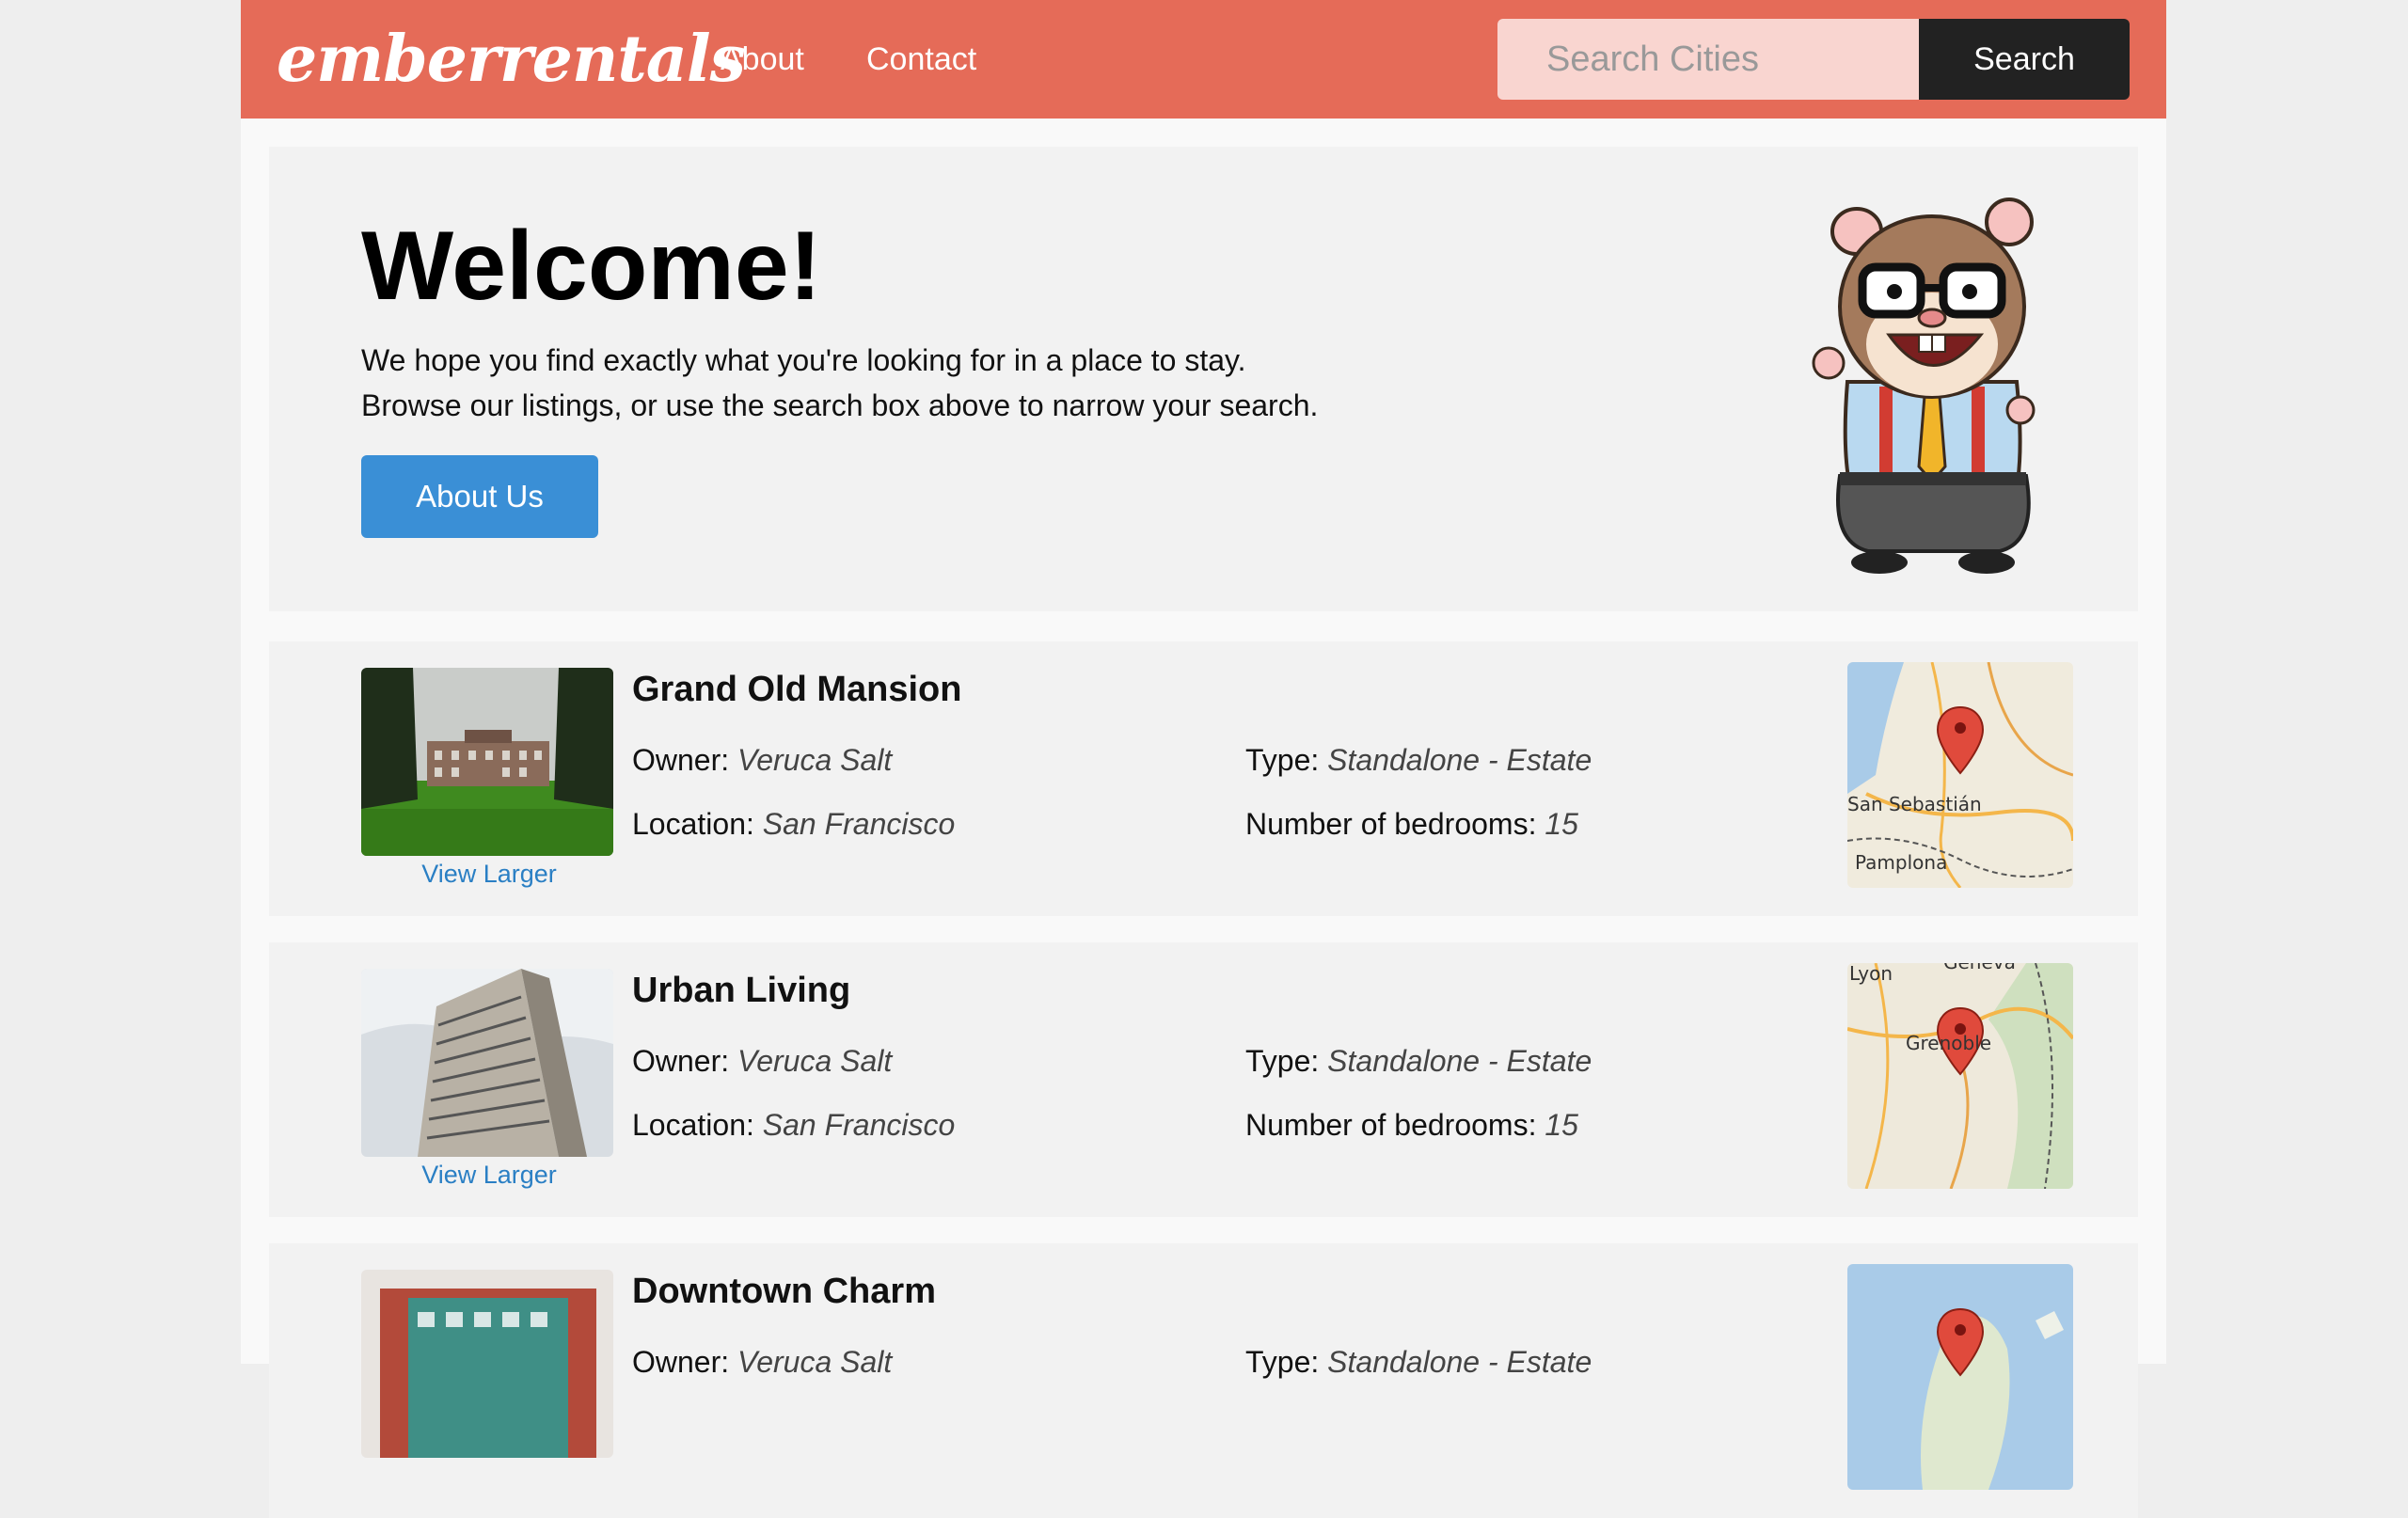 This screenshot has height=1518, width=2408. I want to click on listing-map: San Sebastián Pamplona, so click(1960, 775).